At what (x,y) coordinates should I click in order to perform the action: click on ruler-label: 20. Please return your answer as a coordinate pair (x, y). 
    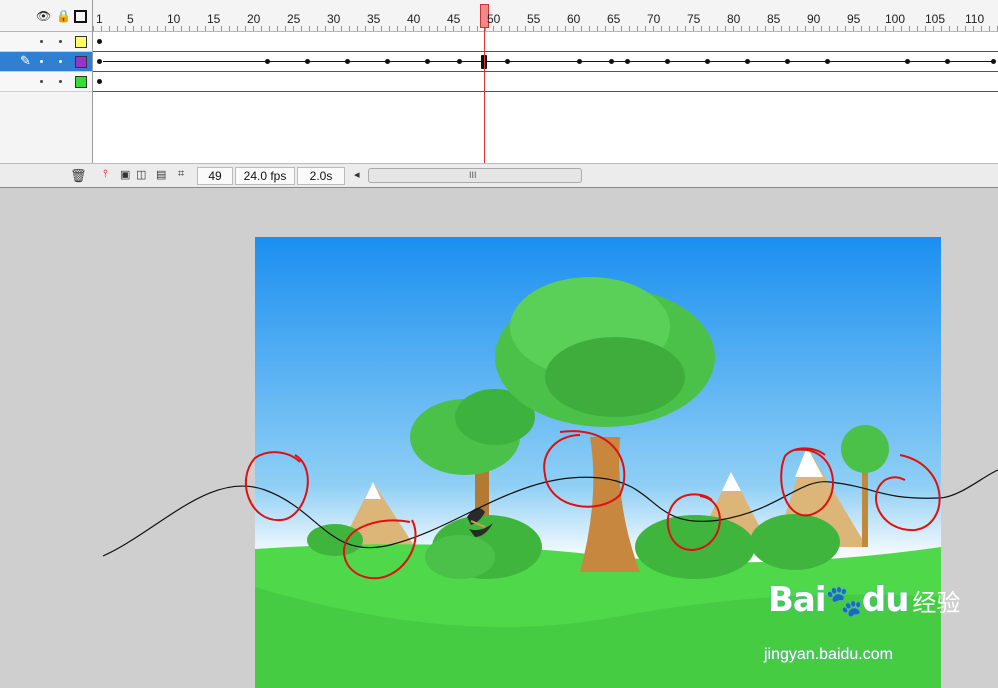
    Looking at the image, I should click on (254, 19).